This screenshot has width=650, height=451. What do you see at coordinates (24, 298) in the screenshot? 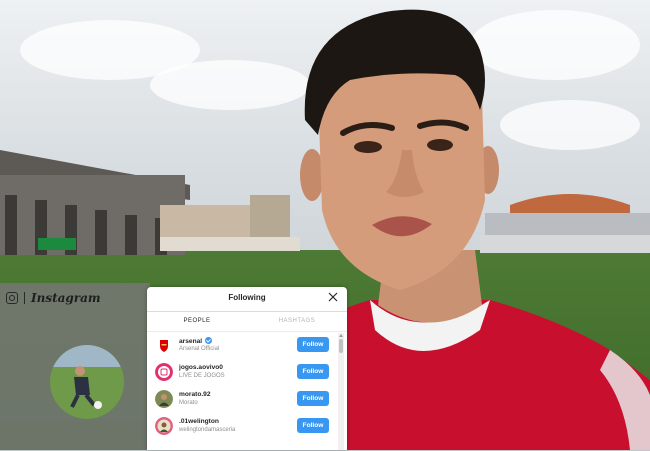
I see `header-divider` at bounding box center [24, 298].